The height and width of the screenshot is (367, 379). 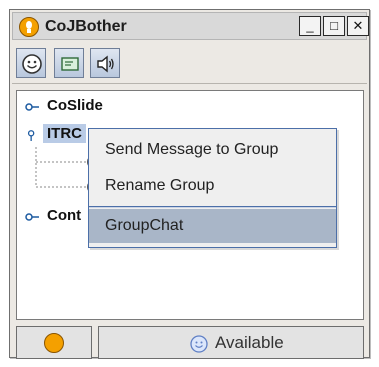 I want to click on chat-window-button, so click(x=69, y=63).